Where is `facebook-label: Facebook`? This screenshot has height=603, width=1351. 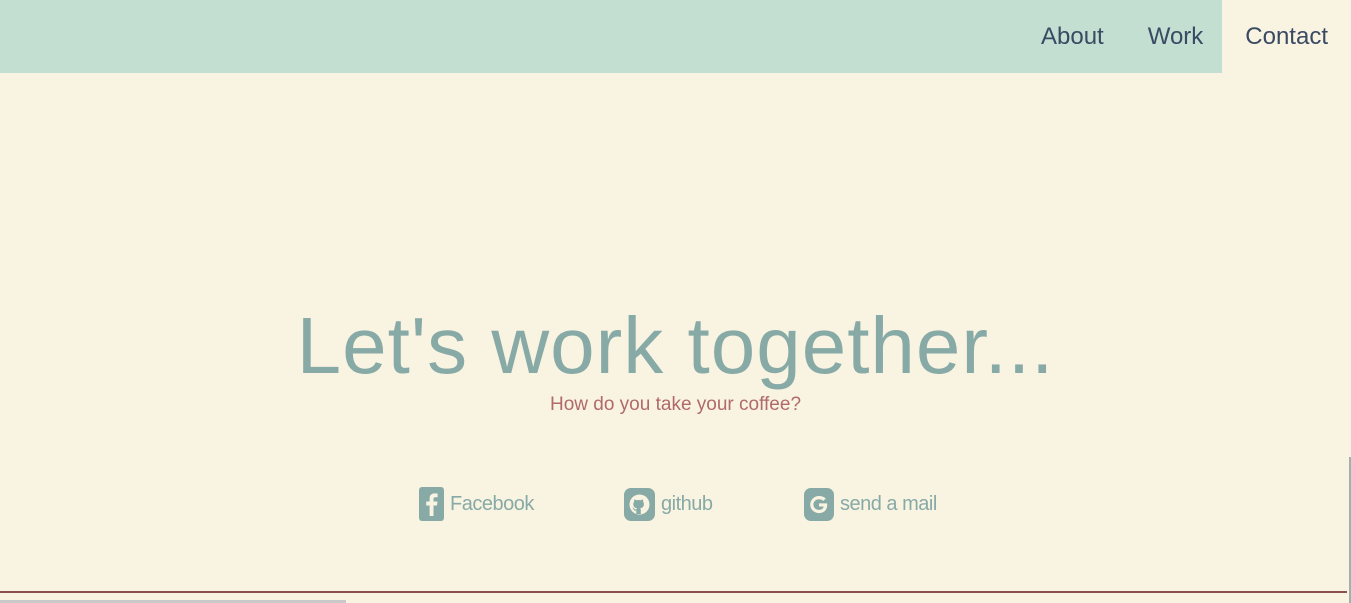 facebook-label: Facebook is located at coordinates (492, 503).